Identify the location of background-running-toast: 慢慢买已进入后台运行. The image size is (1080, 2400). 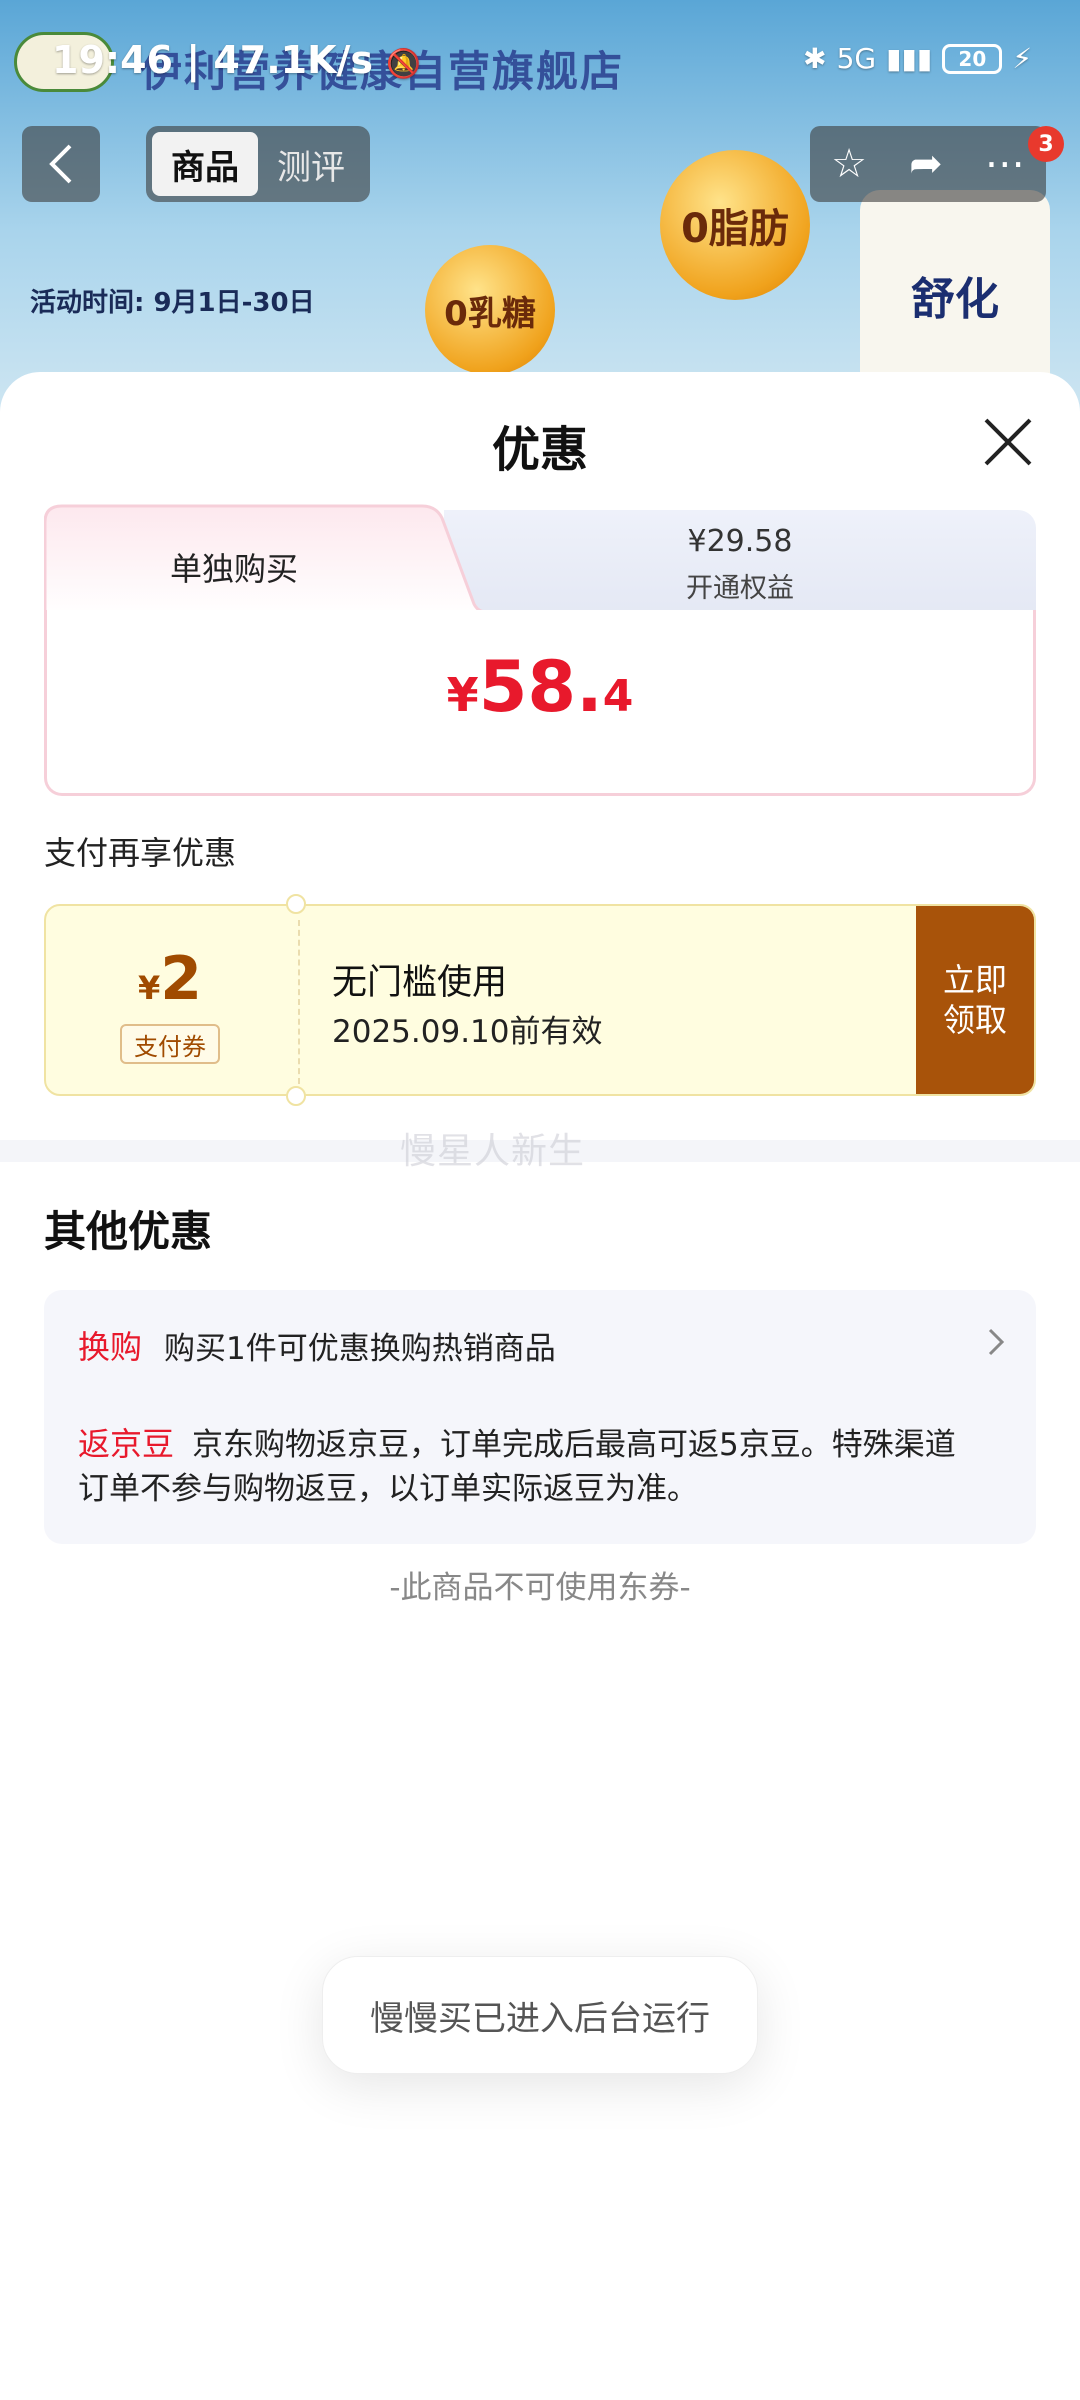
(540, 2015).